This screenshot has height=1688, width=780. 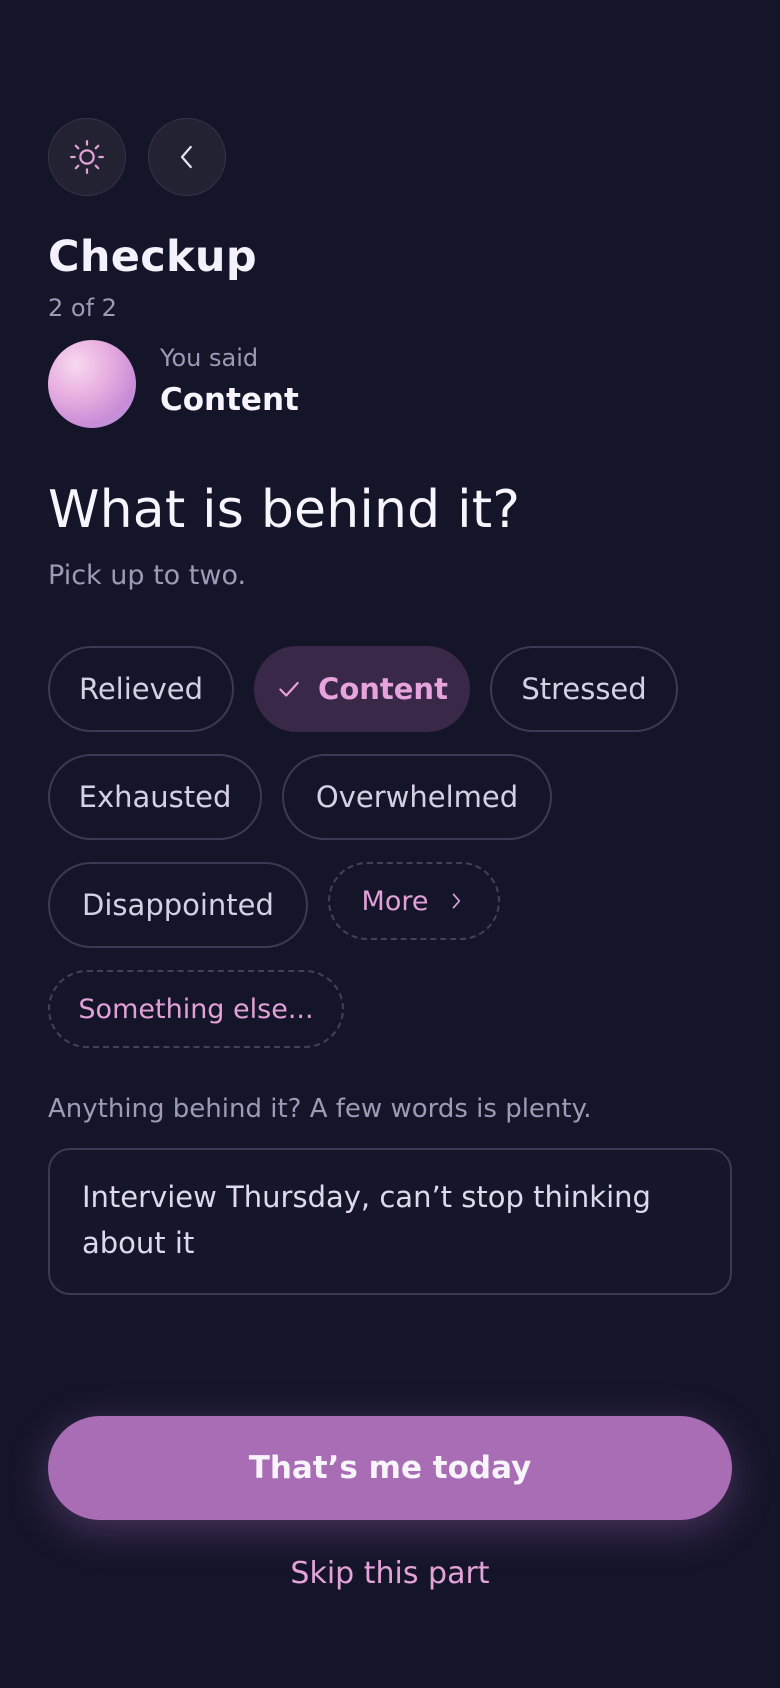 I want to click on chip-exhausted: Exhausted, so click(x=155, y=797).